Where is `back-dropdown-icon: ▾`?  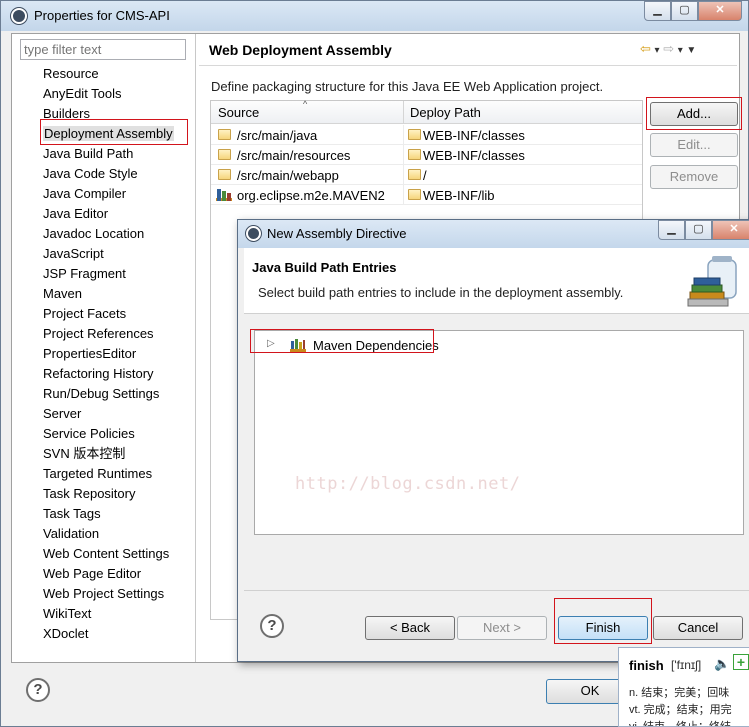 back-dropdown-icon: ▾ is located at coordinates (657, 50).